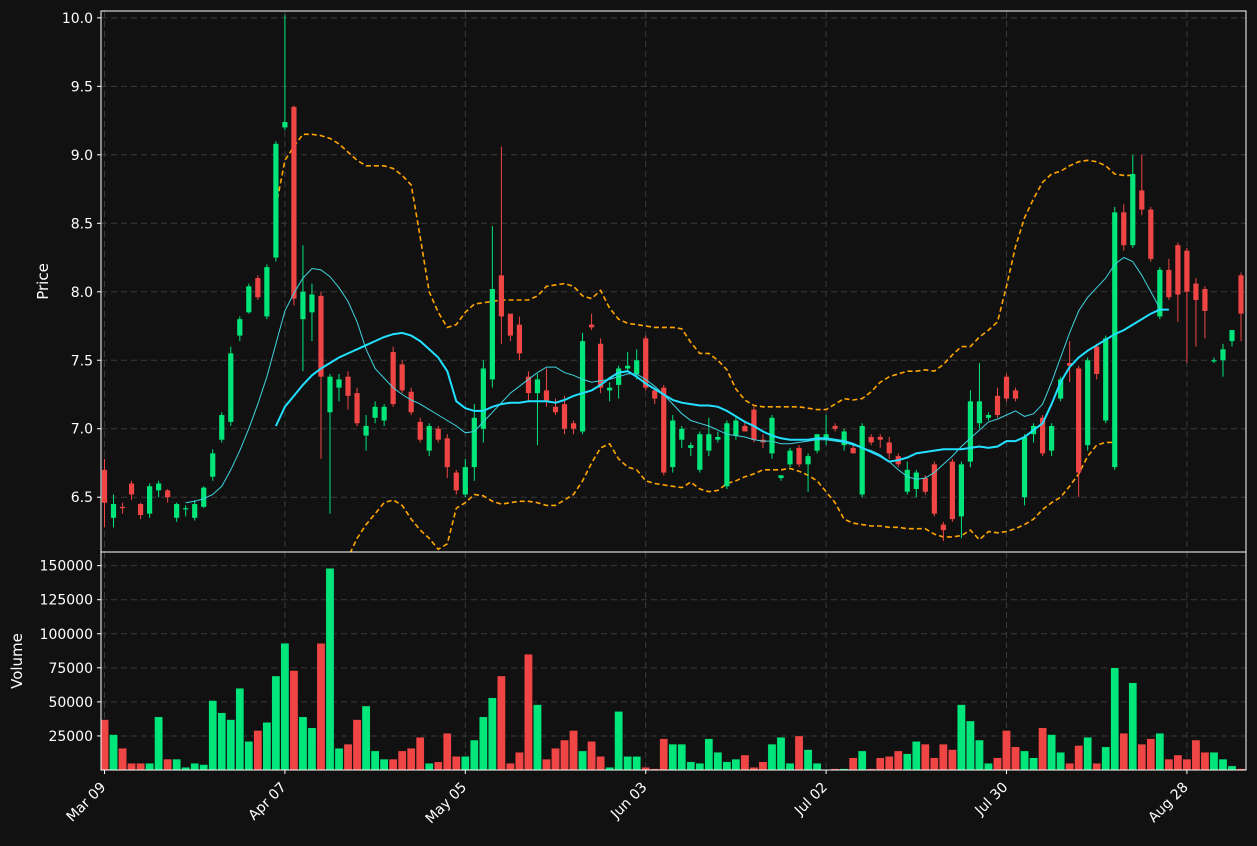 The height and width of the screenshot is (846, 1257). Describe the element at coordinates (77, 19) in the screenshot. I see `price-ytick-label: 10.0` at that location.